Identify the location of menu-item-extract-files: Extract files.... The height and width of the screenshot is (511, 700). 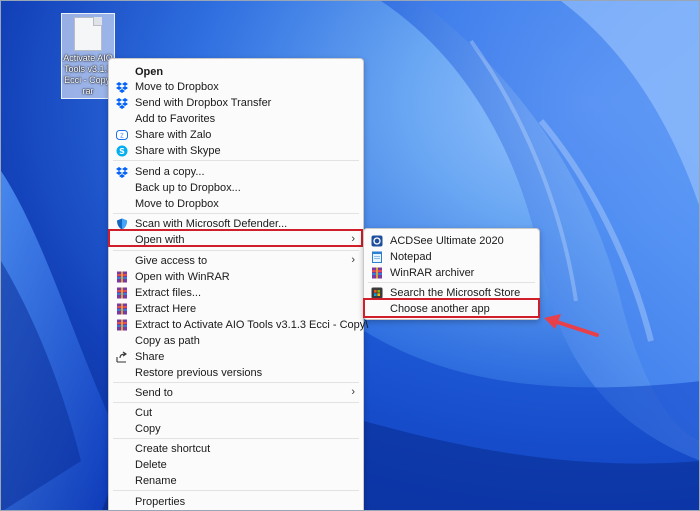
(236, 293).